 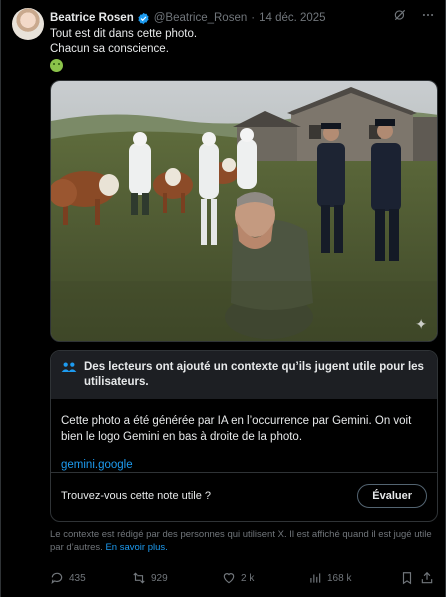 I want to click on reply-icon, so click(x=57, y=578).